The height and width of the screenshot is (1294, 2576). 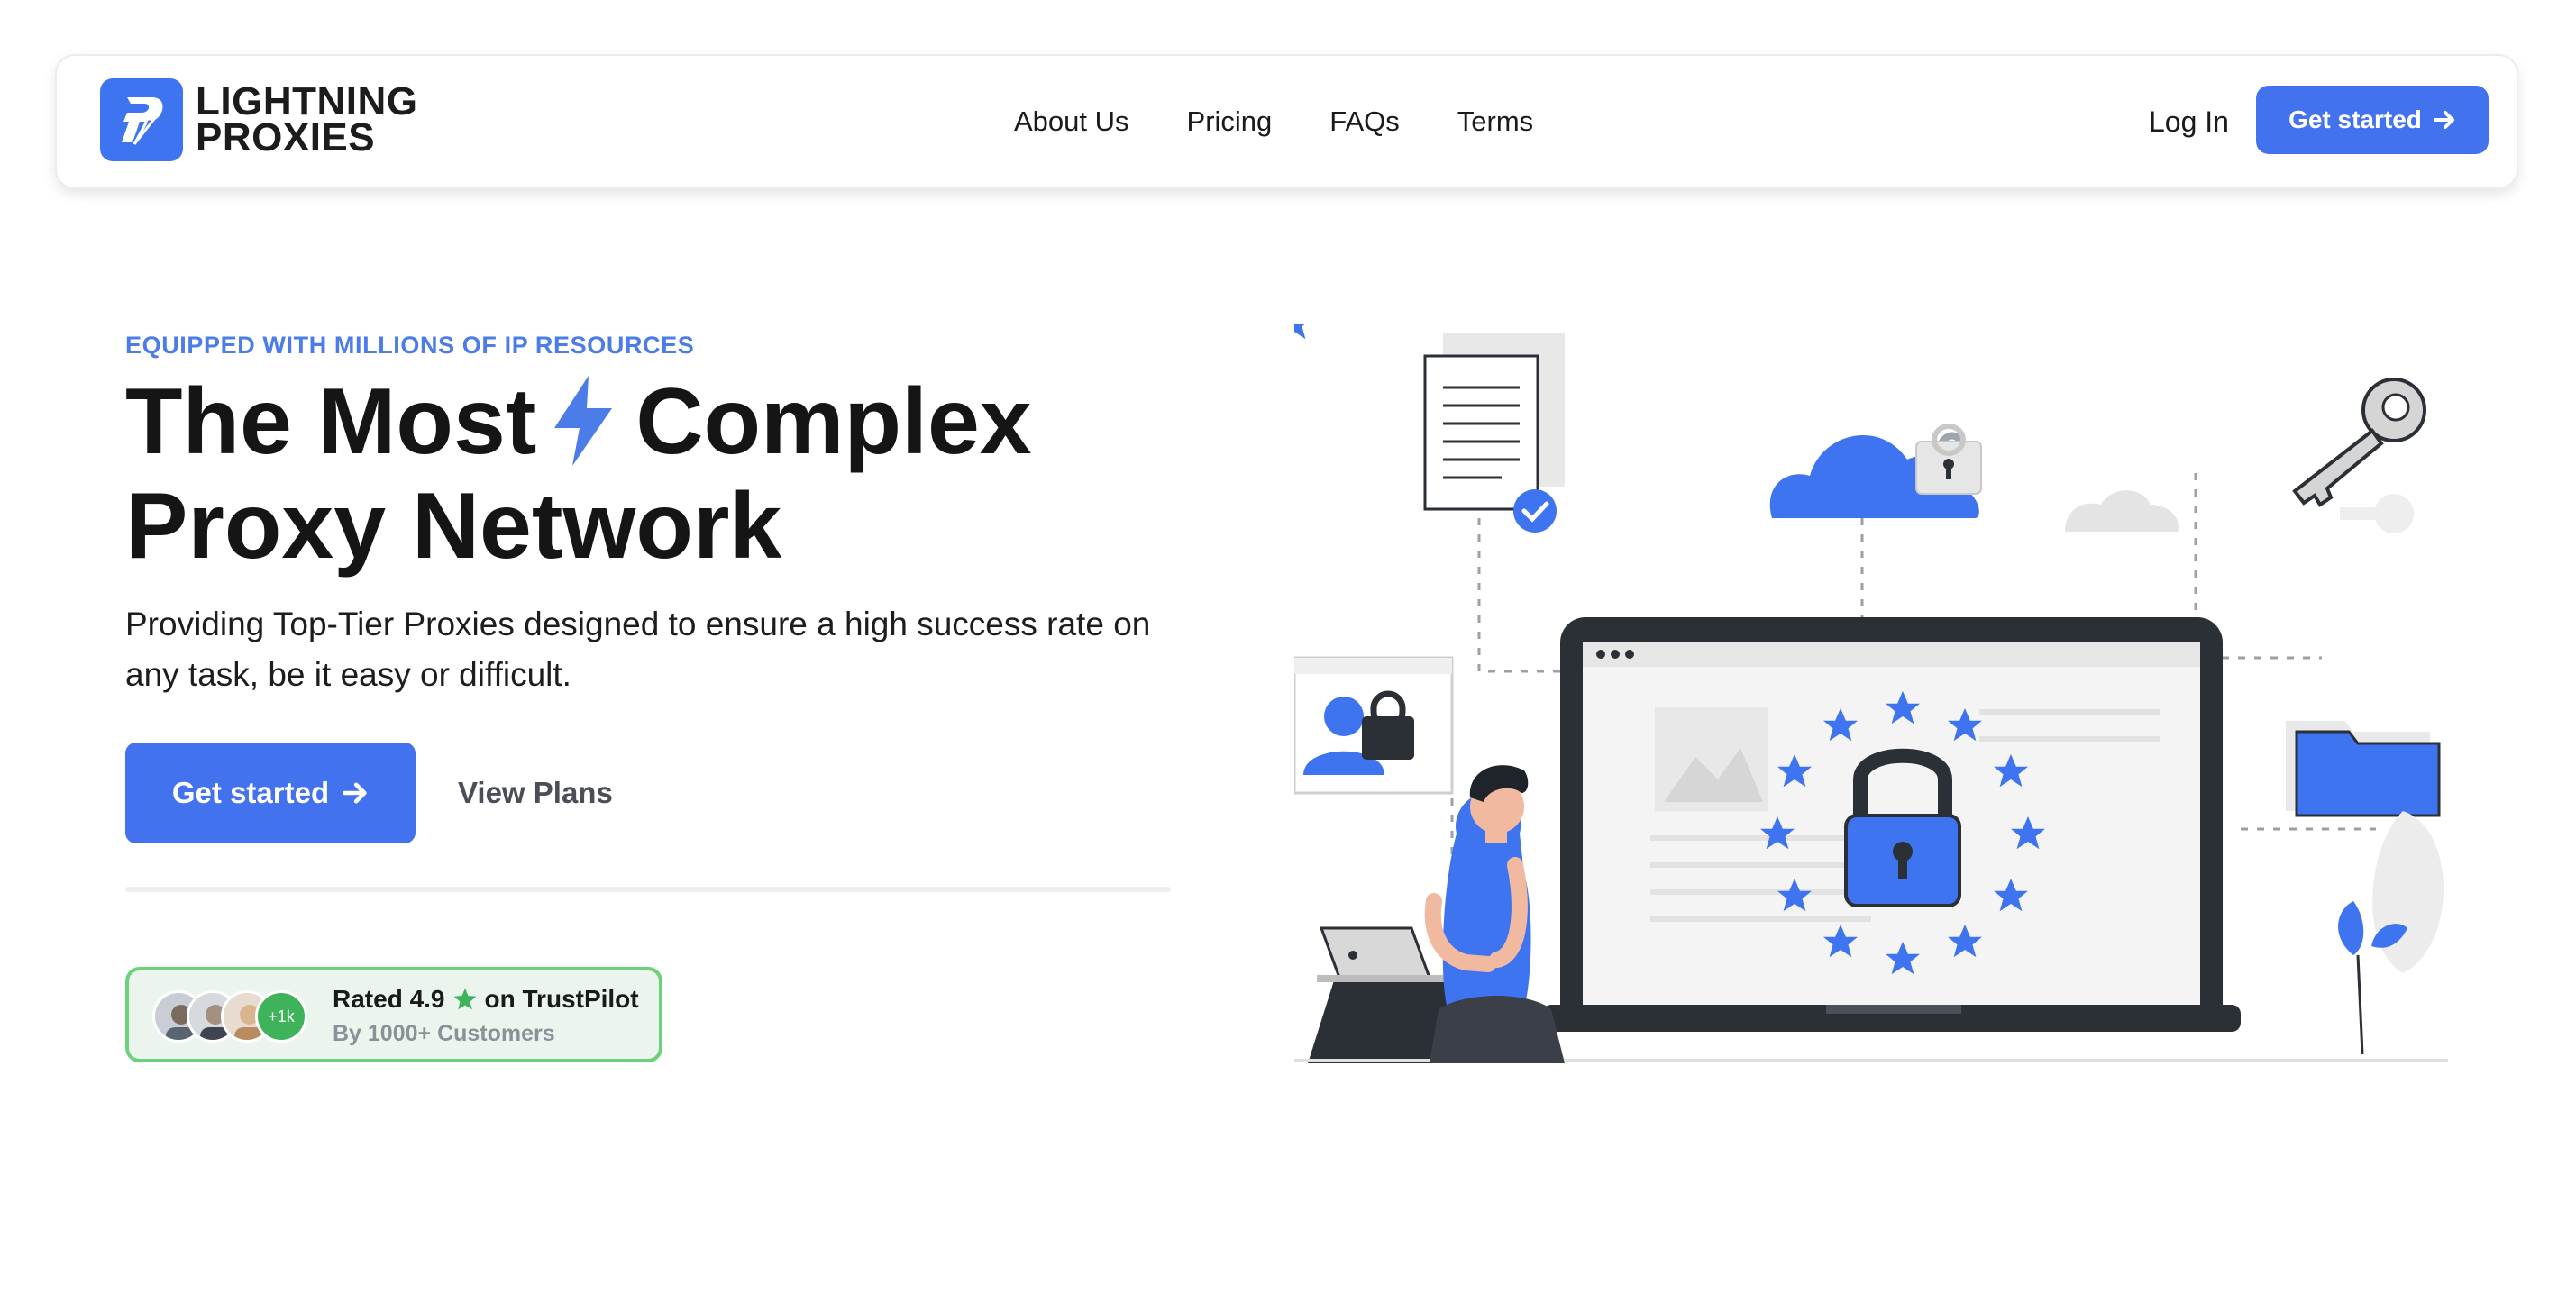 I want to click on user-lock-card, so click(x=1374, y=725).